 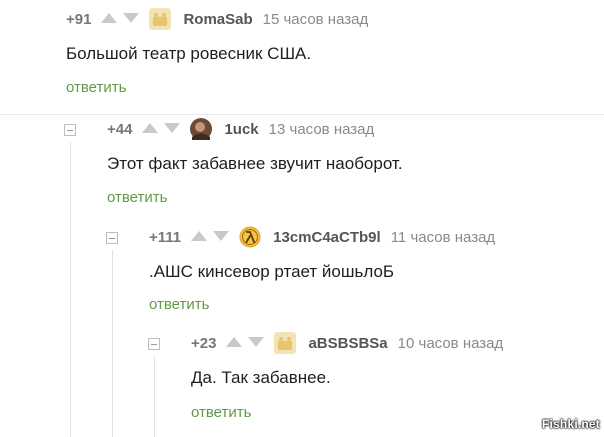 I want to click on comment-score: +44, so click(x=120, y=129).